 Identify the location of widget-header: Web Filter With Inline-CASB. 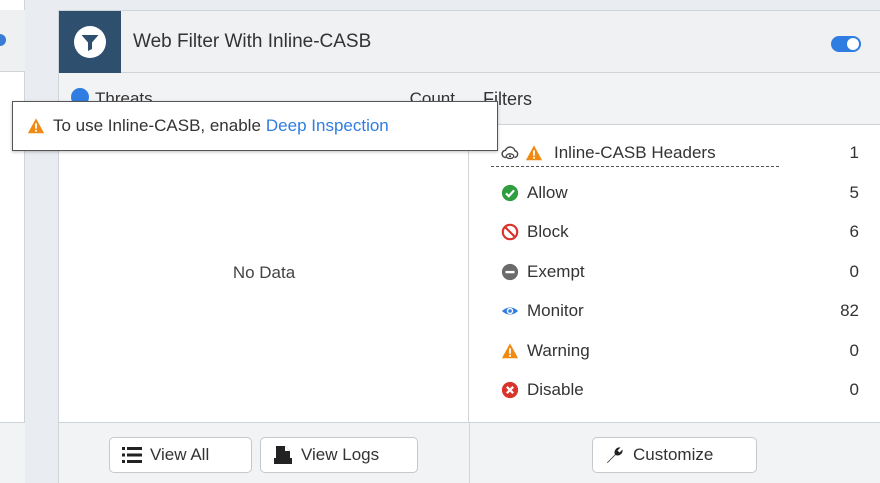
(469, 42).